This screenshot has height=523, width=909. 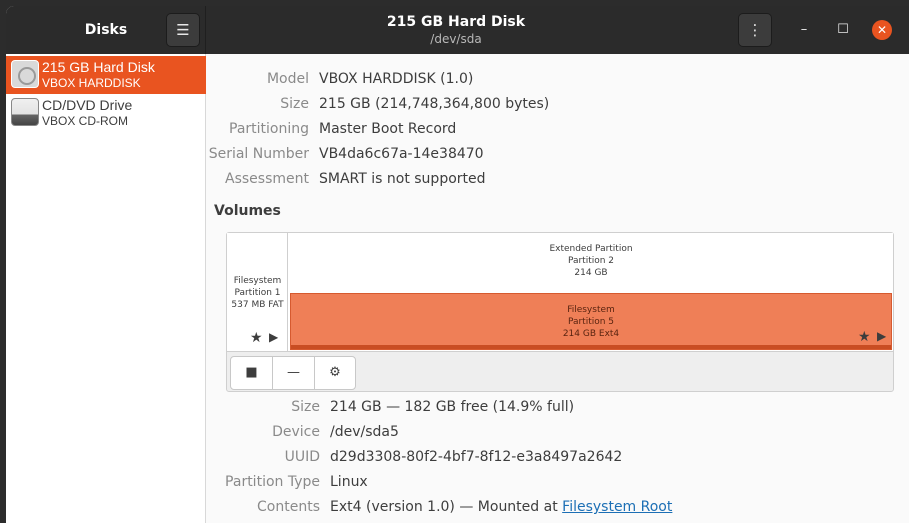 I want to click on disk-title: 215 GB Hard Disk, so click(x=456, y=22).